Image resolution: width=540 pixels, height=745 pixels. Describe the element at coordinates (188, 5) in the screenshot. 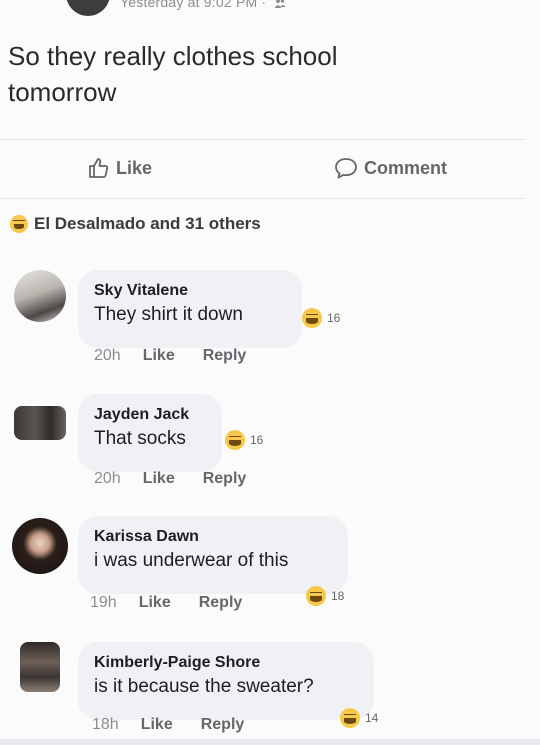

I see `post-time: Yesterday at 9:02 PM` at that location.